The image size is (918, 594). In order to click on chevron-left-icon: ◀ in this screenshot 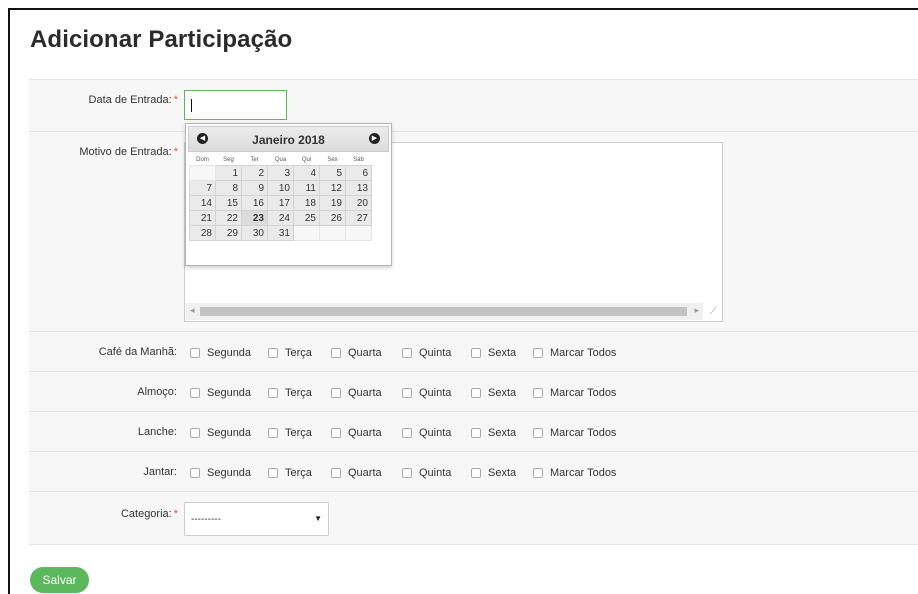, I will do `click(202, 138)`.